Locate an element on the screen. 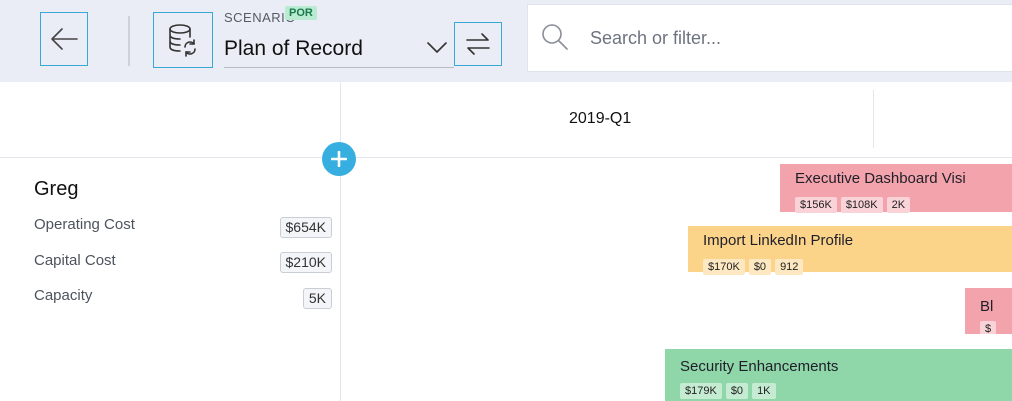 This screenshot has width=1012, height=401. bar-operating-cost: $ is located at coordinates (988, 327).